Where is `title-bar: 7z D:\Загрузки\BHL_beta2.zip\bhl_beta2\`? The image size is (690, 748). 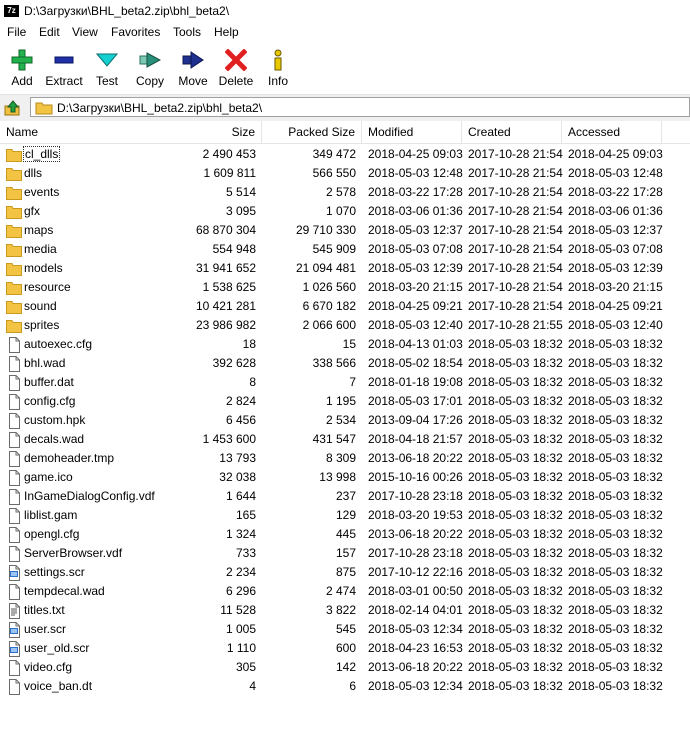
title-bar: 7z D:\Загрузки\BHL_beta2.zip\bhl_beta2\ is located at coordinates (345, 11).